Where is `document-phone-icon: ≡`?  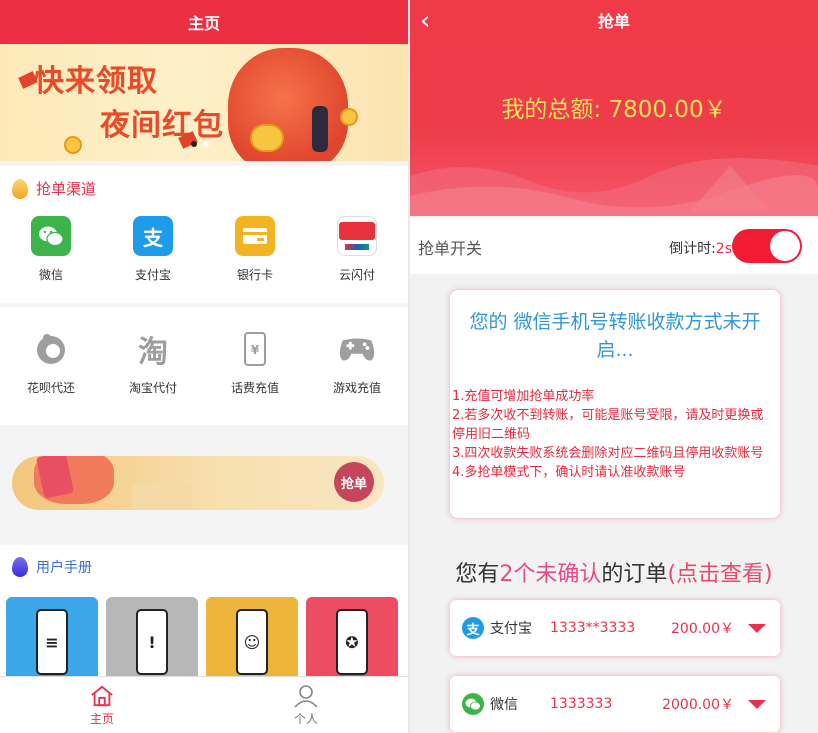
document-phone-icon: ≡ is located at coordinates (52, 642).